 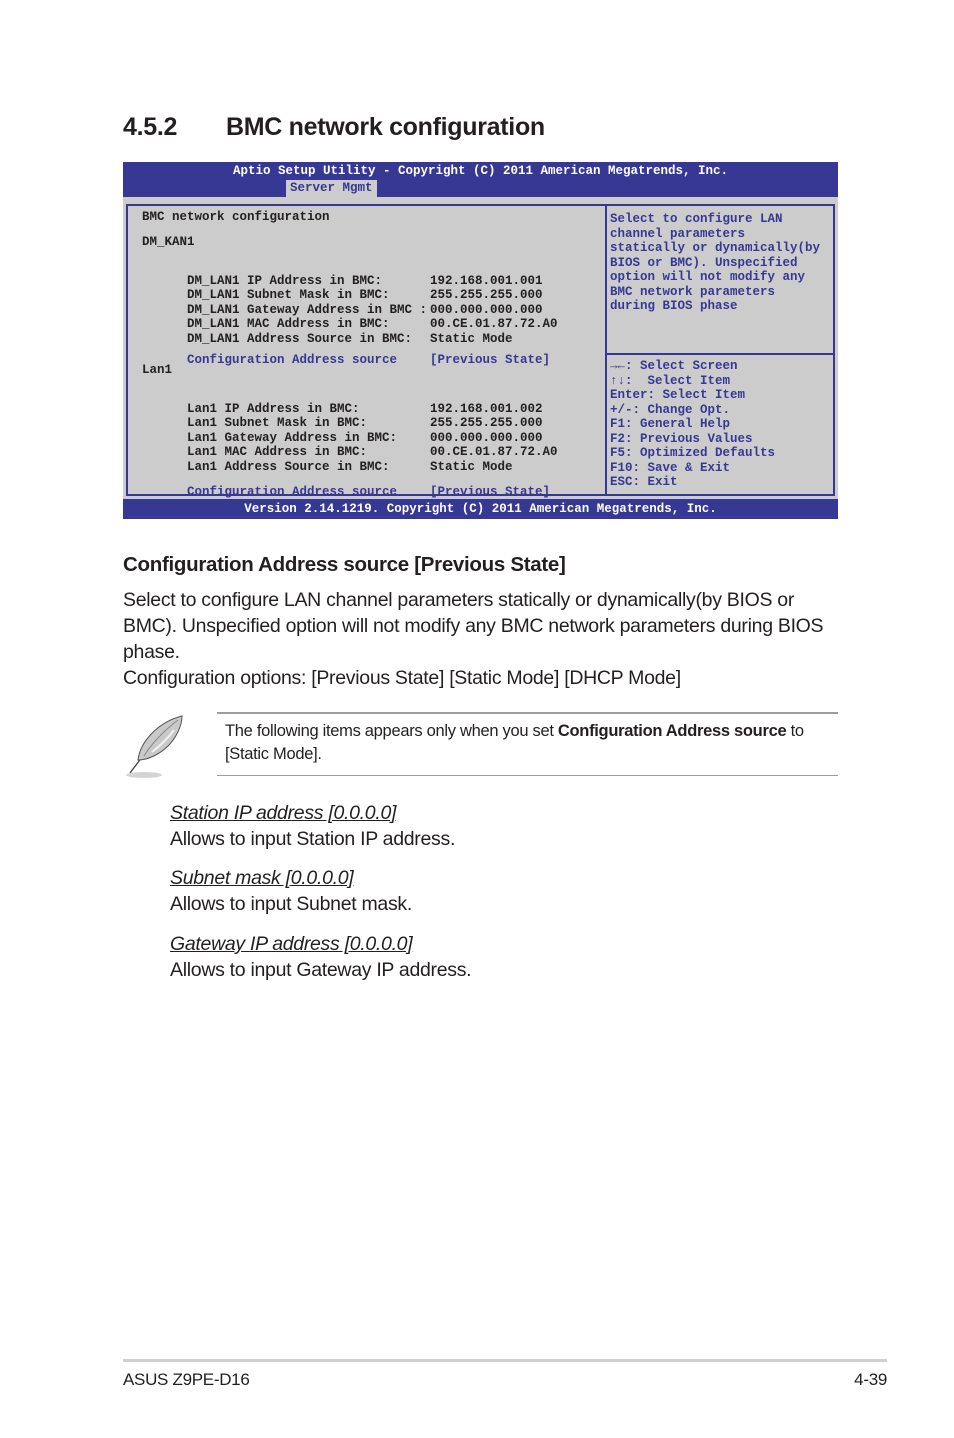 What do you see at coordinates (157, 370) in the screenshot?
I see `bios-group-heading: Lan1` at bounding box center [157, 370].